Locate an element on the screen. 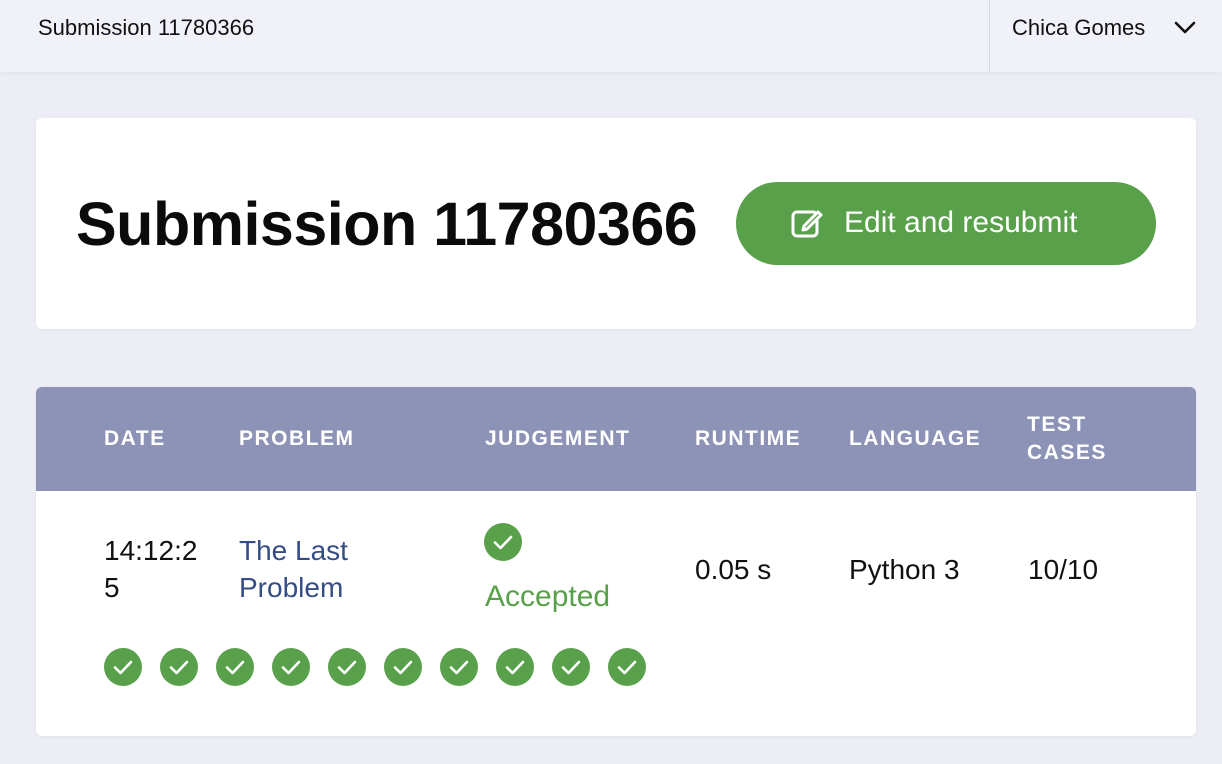 The width and height of the screenshot is (1222, 764). cell-date-line2: 5 is located at coordinates (112, 587).